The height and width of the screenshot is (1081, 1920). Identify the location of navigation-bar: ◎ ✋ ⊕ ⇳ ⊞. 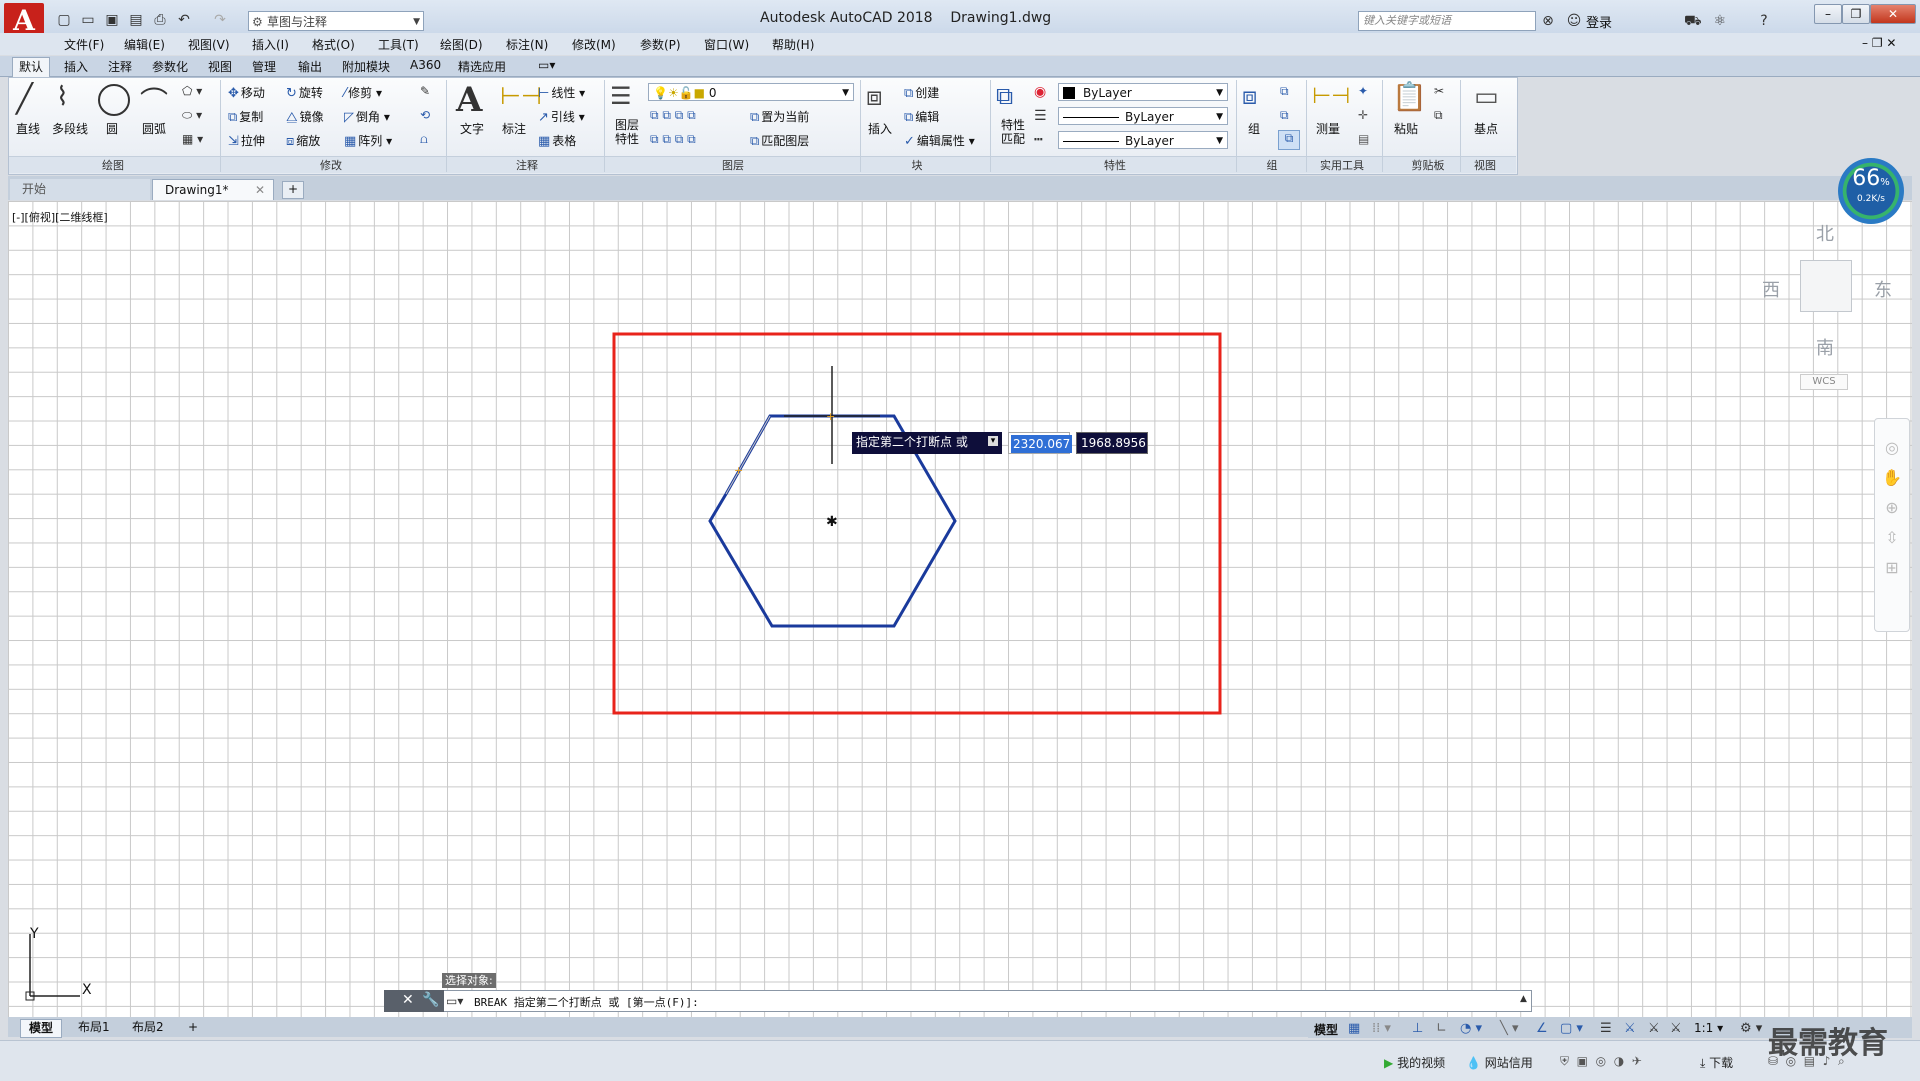
(1892, 525).